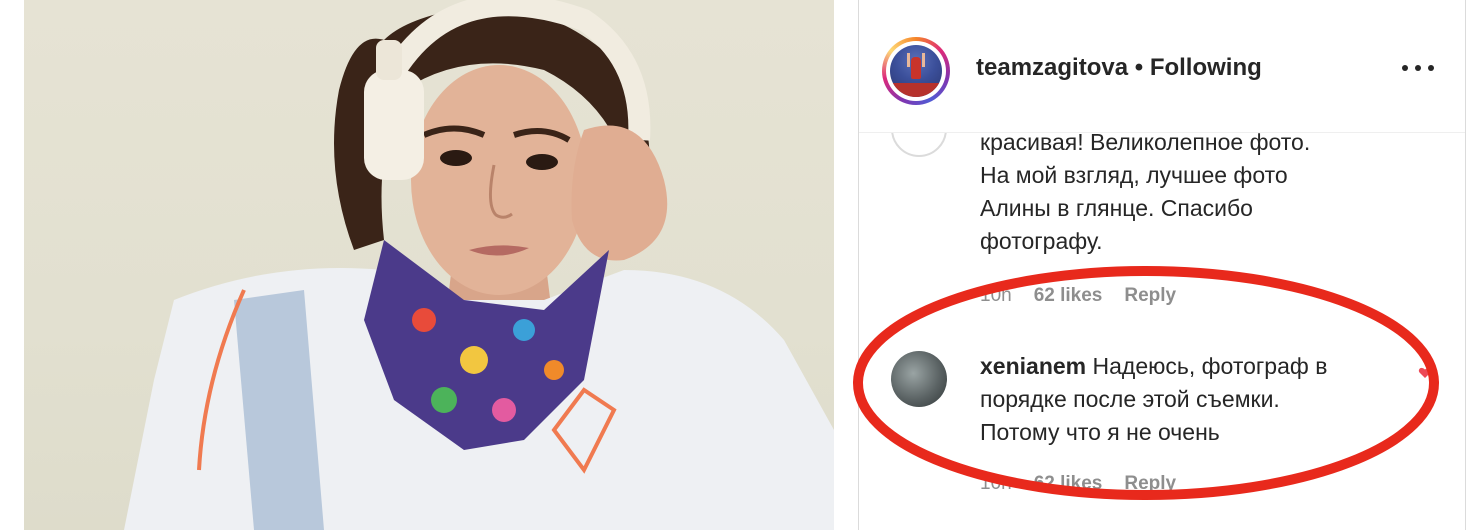 The width and height of the screenshot is (1470, 530). Describe the element at coordinates (1052, 67) in the screenshot. I see `username-link: teamzagitova` at that location.